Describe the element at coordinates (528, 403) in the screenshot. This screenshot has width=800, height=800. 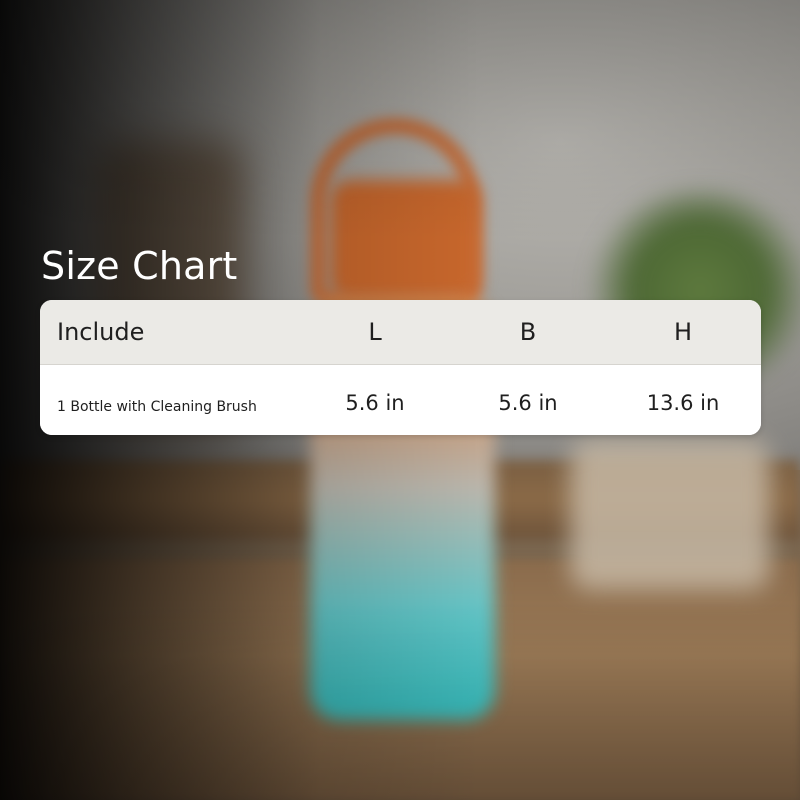
I see `cell-breadth: 5.6 in` at that location.